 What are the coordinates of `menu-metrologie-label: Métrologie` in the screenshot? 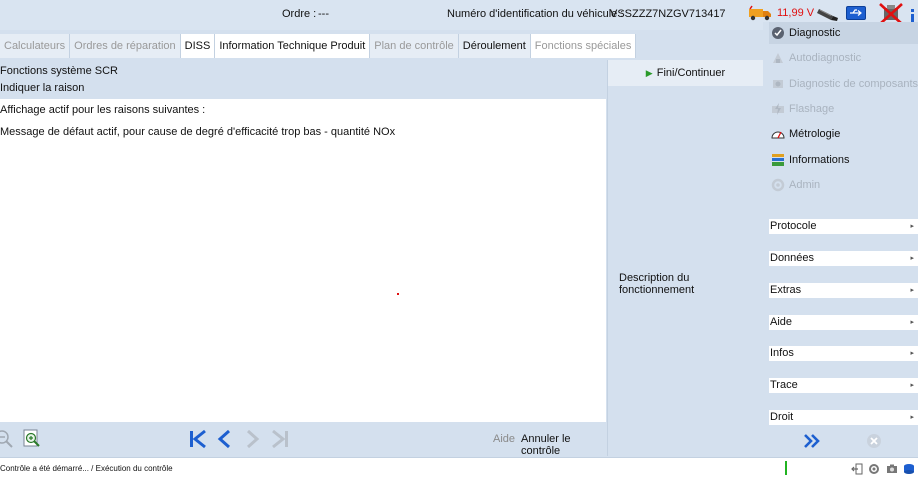 It's located at (815, 134).